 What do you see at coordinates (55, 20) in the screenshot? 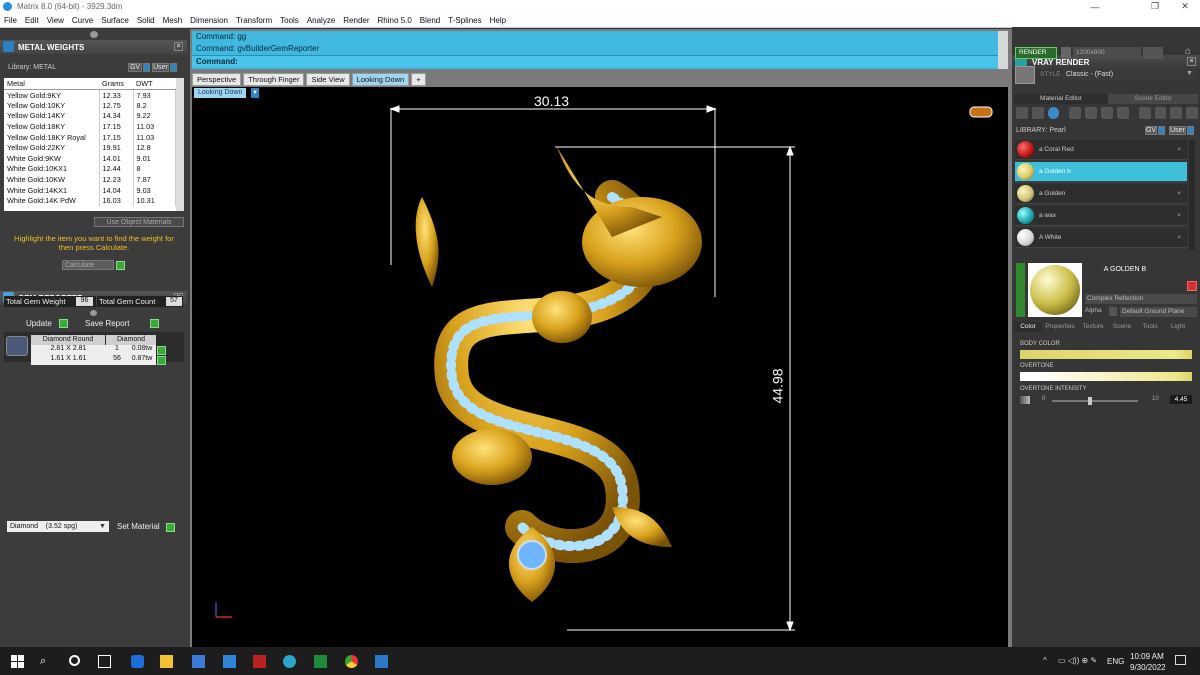
I see `menu-view: View` at bounding box center [55, 20].